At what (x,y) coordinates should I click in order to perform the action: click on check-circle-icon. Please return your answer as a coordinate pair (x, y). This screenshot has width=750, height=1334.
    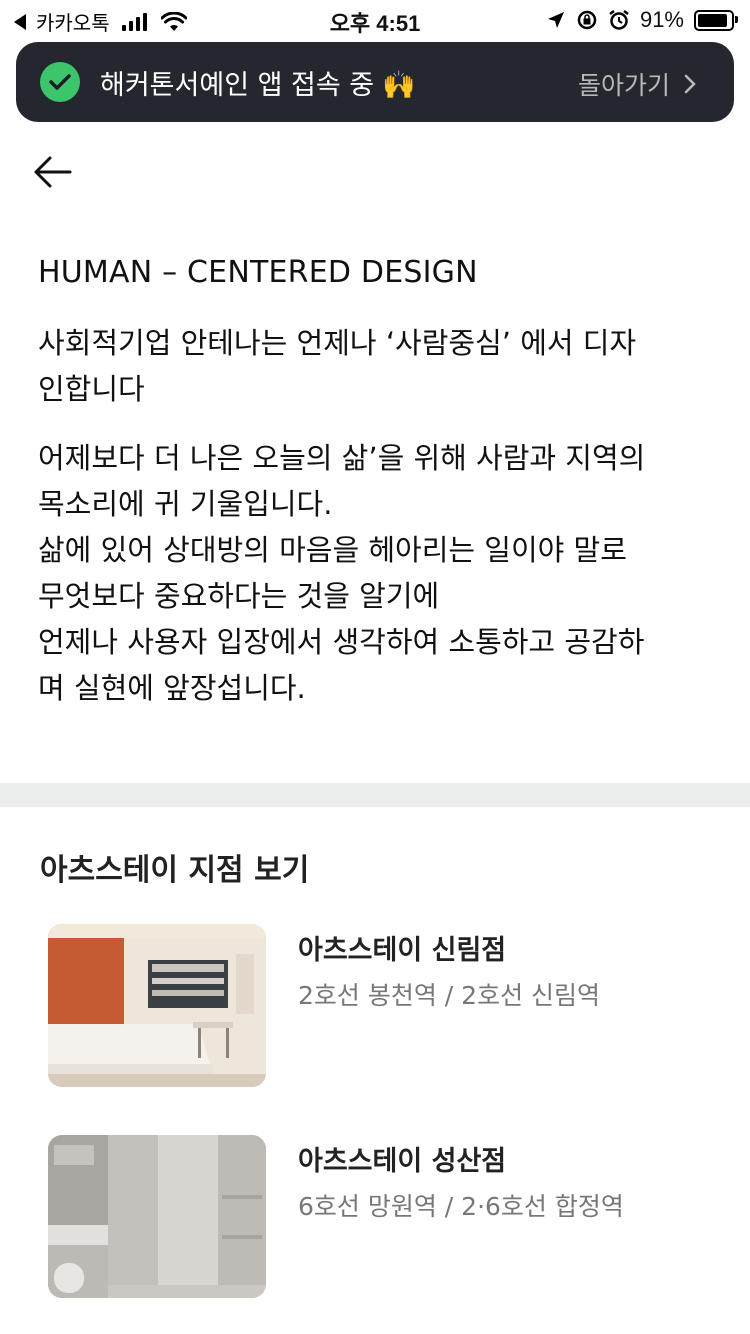
    Looking at the image, I should click on (60, 82).